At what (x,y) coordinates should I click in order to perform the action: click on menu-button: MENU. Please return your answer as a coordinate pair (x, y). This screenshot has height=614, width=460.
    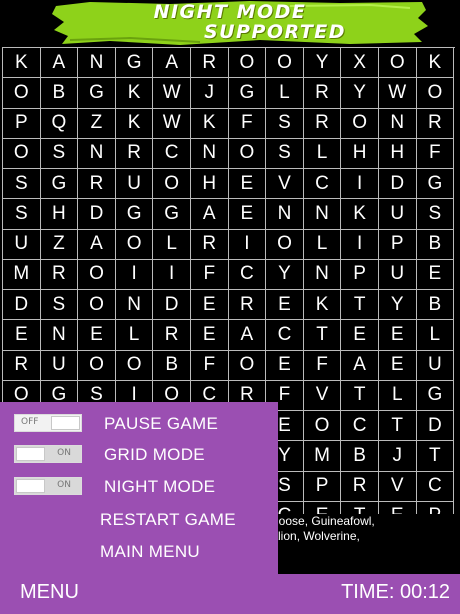
    Looking at the image, I should click on (49, 592).